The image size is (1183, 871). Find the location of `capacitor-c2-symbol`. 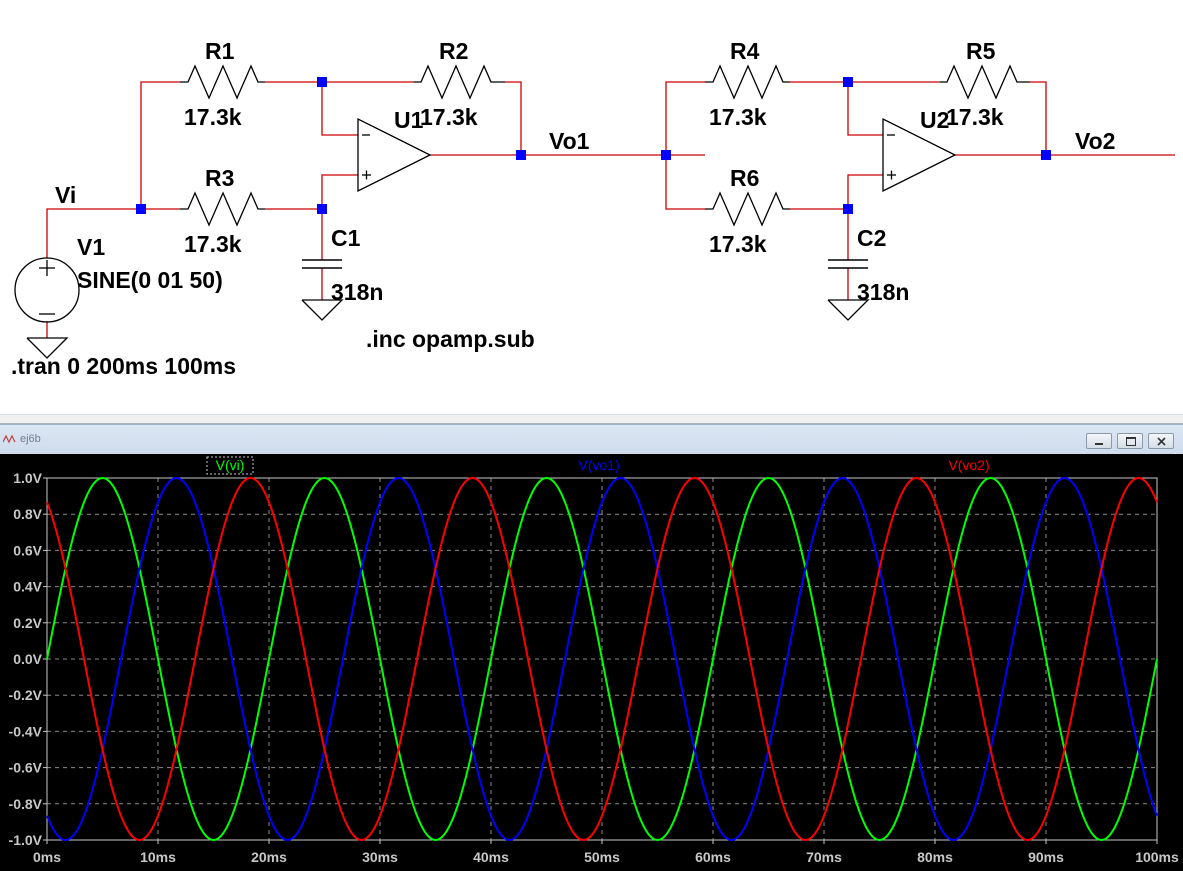

capacitor-c2-symbol is located at coordinates (848, 264).